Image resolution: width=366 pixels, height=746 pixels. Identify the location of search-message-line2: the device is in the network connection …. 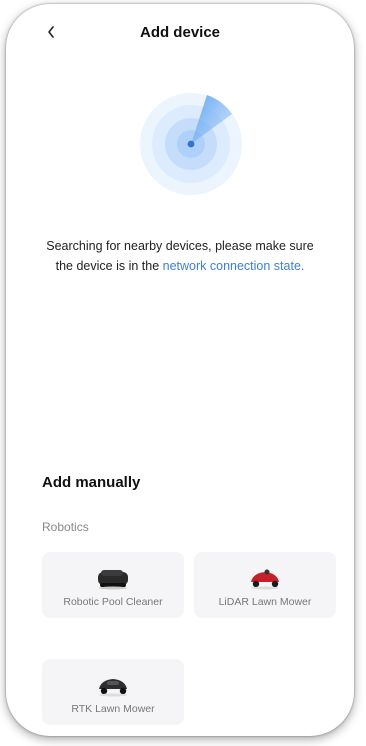
(180, 266).